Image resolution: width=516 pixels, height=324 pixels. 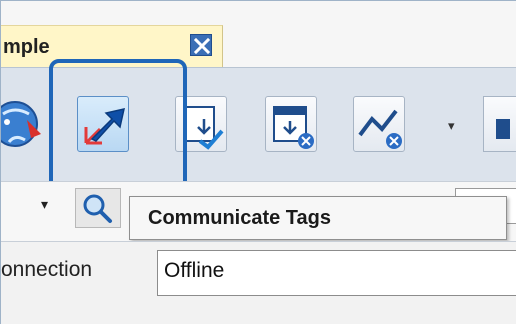 I want to click on trend-button, so click(x=379, y=124).